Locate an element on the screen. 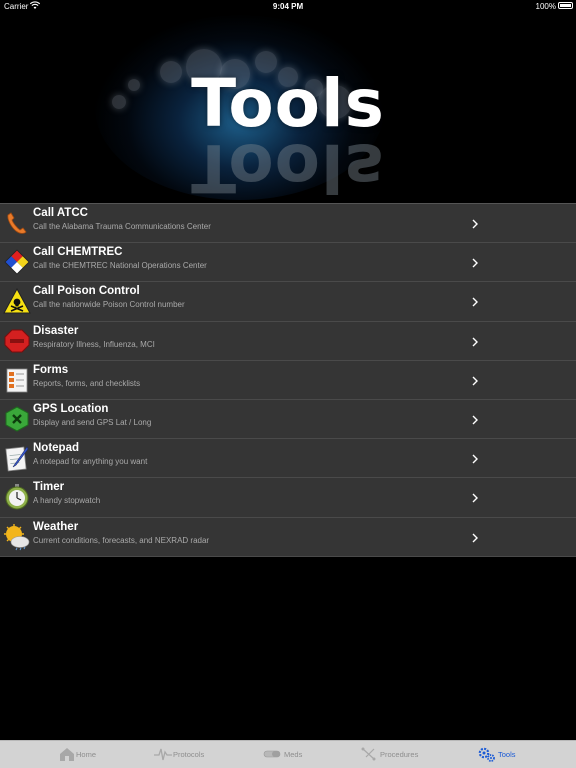  tab-procedures: Procedures is located at coordinates (415, 754).